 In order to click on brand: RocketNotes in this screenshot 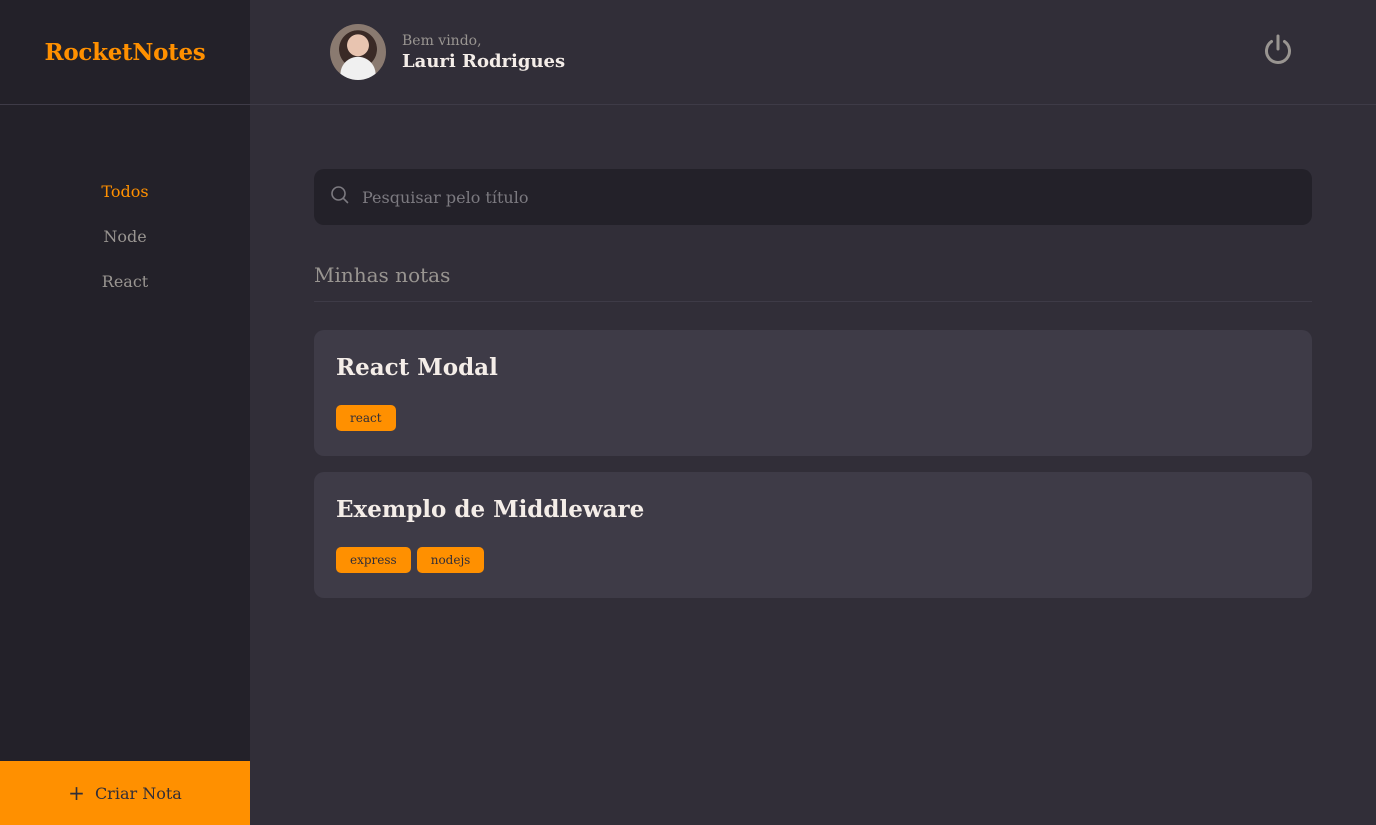, I will do `click(125, 52)`.